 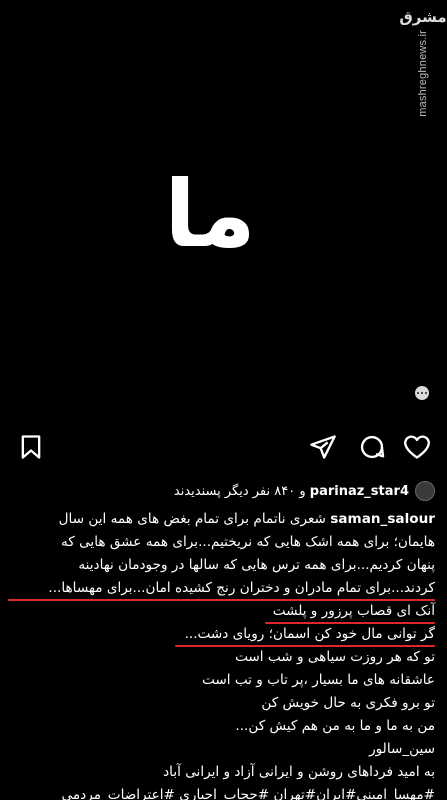 What do you see at coordinates (223, 452) in the screenshot?
I see `action-bar` at bounding box center [223, 452].